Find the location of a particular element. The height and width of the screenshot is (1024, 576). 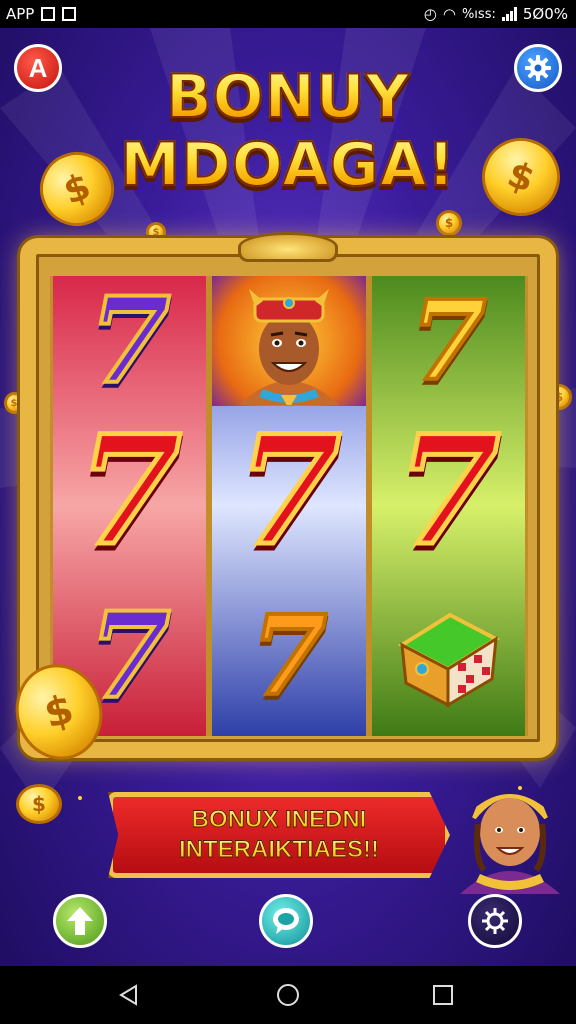

recents-square-icon is located at coordinates (443, 995).